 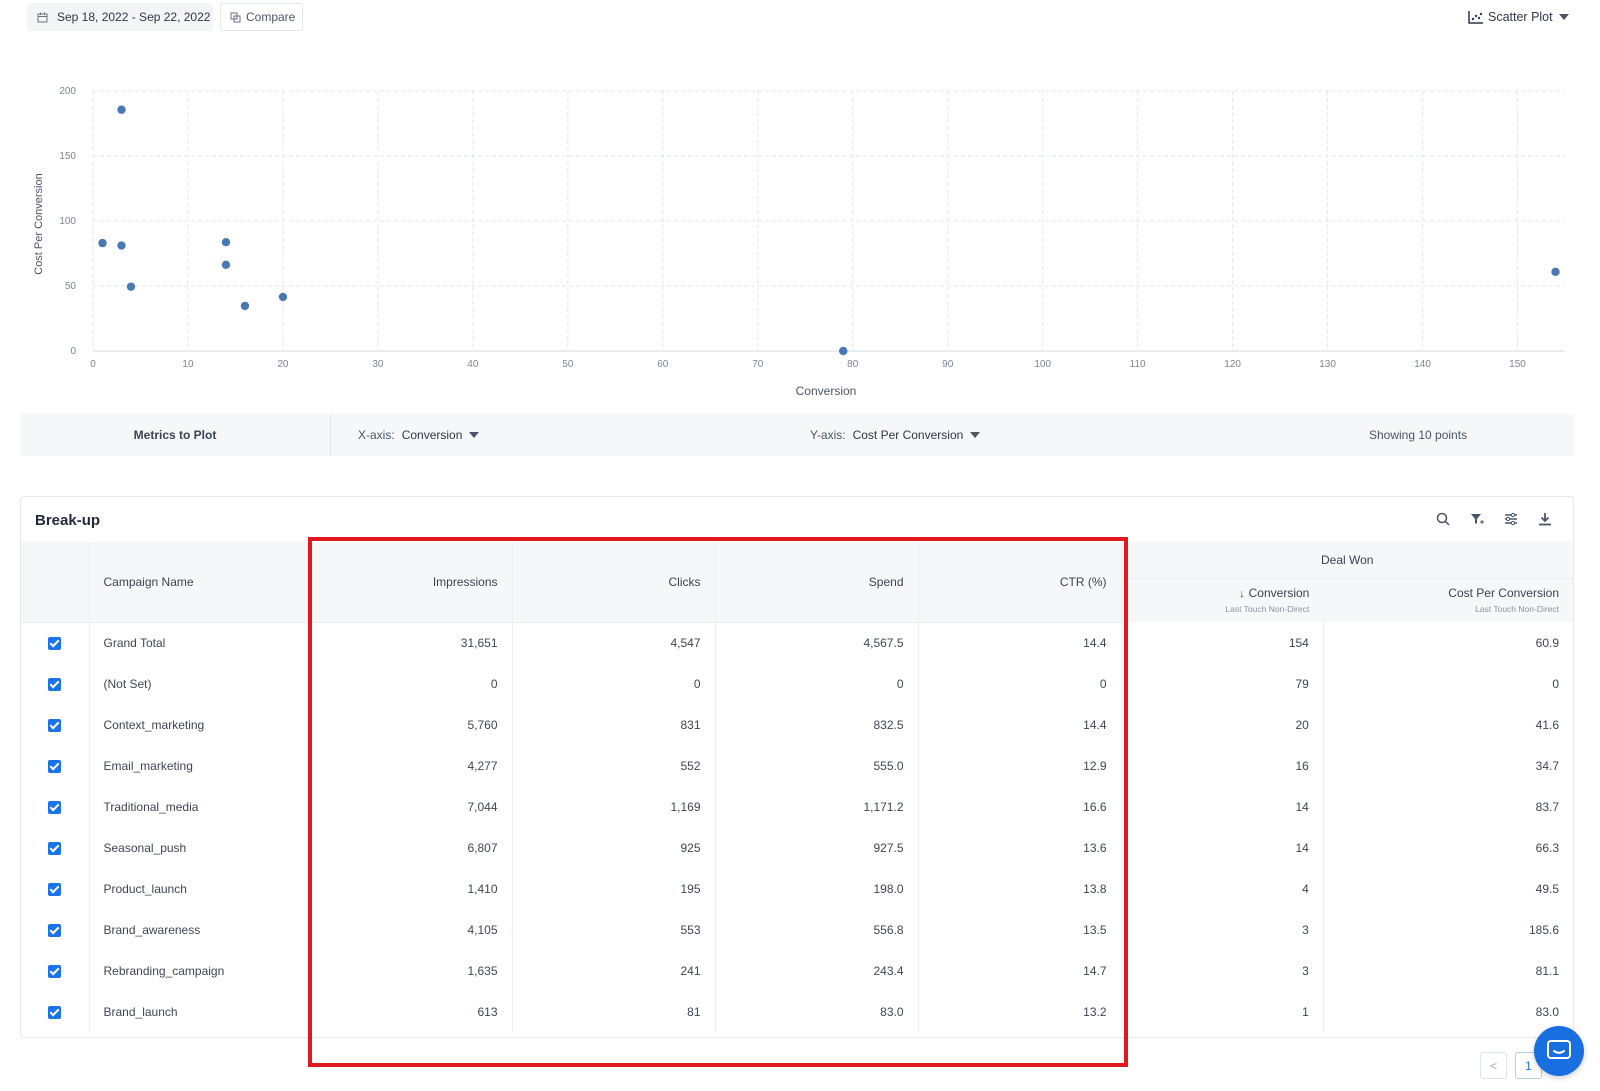 What do you see at coordinates (1020, 847) in the screenshot?
I see `cell-ctr: 13.6` at bounding box center [1020, 847].